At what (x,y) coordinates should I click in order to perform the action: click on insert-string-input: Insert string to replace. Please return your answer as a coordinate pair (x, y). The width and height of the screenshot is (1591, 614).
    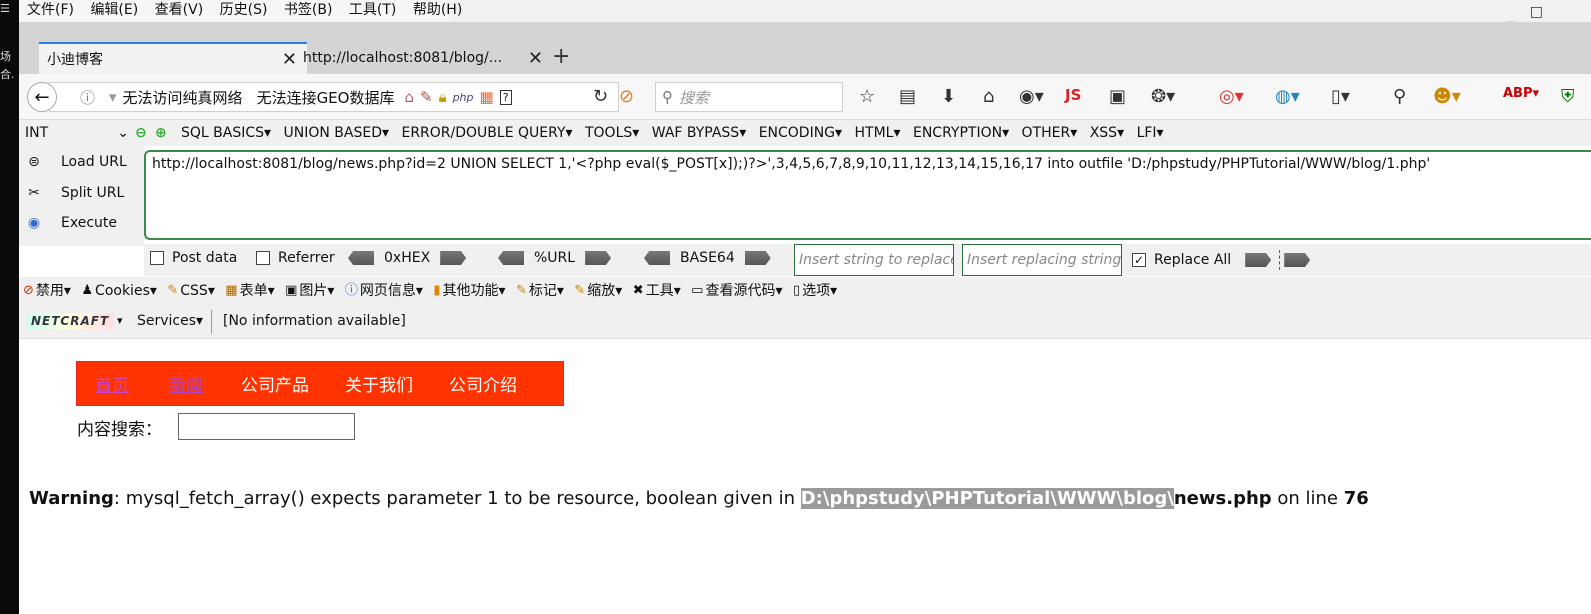
    Looking at the image, I should click on (874, 260).